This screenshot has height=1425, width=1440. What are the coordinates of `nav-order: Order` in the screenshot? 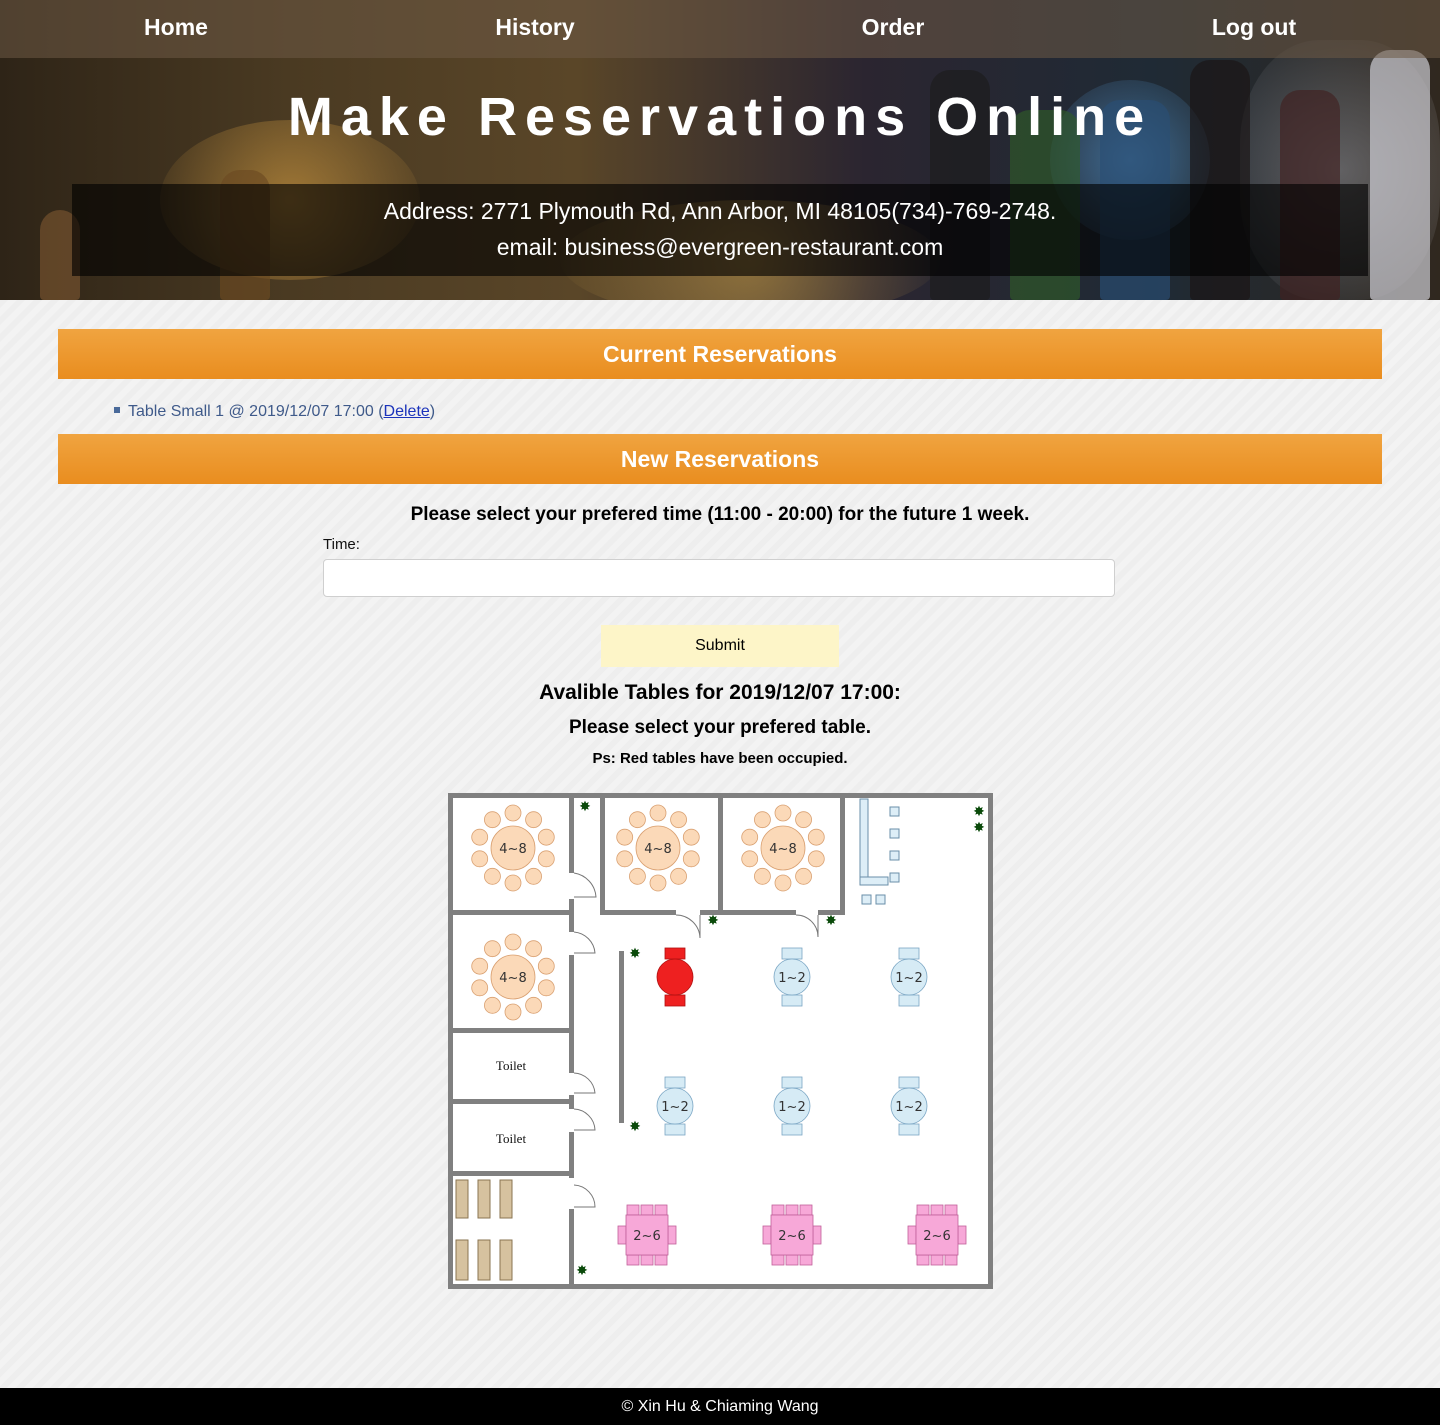 It's located at (893, 27).